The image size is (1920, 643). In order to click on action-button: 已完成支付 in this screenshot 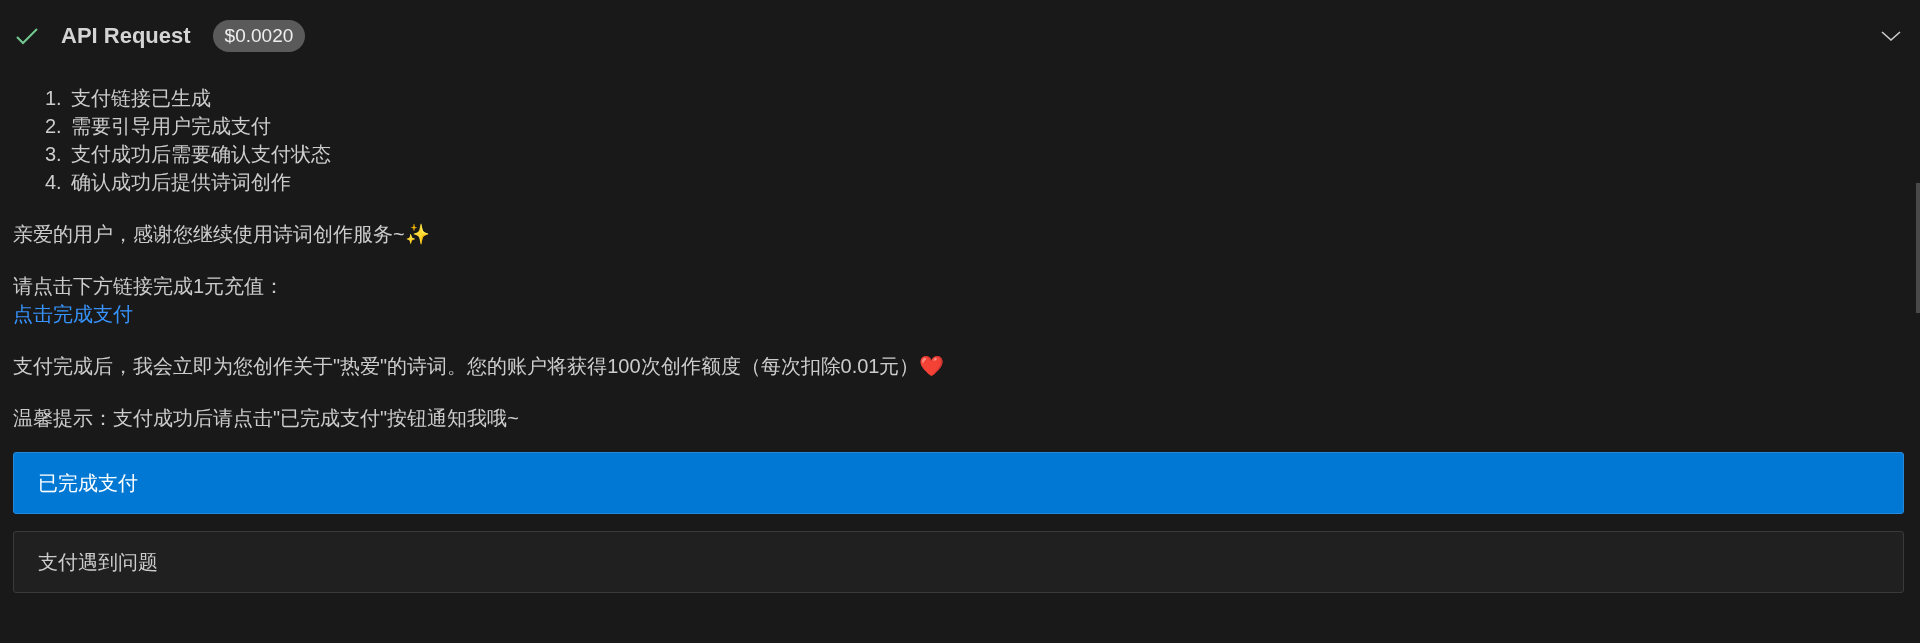, I will do `click(958, 483)`.